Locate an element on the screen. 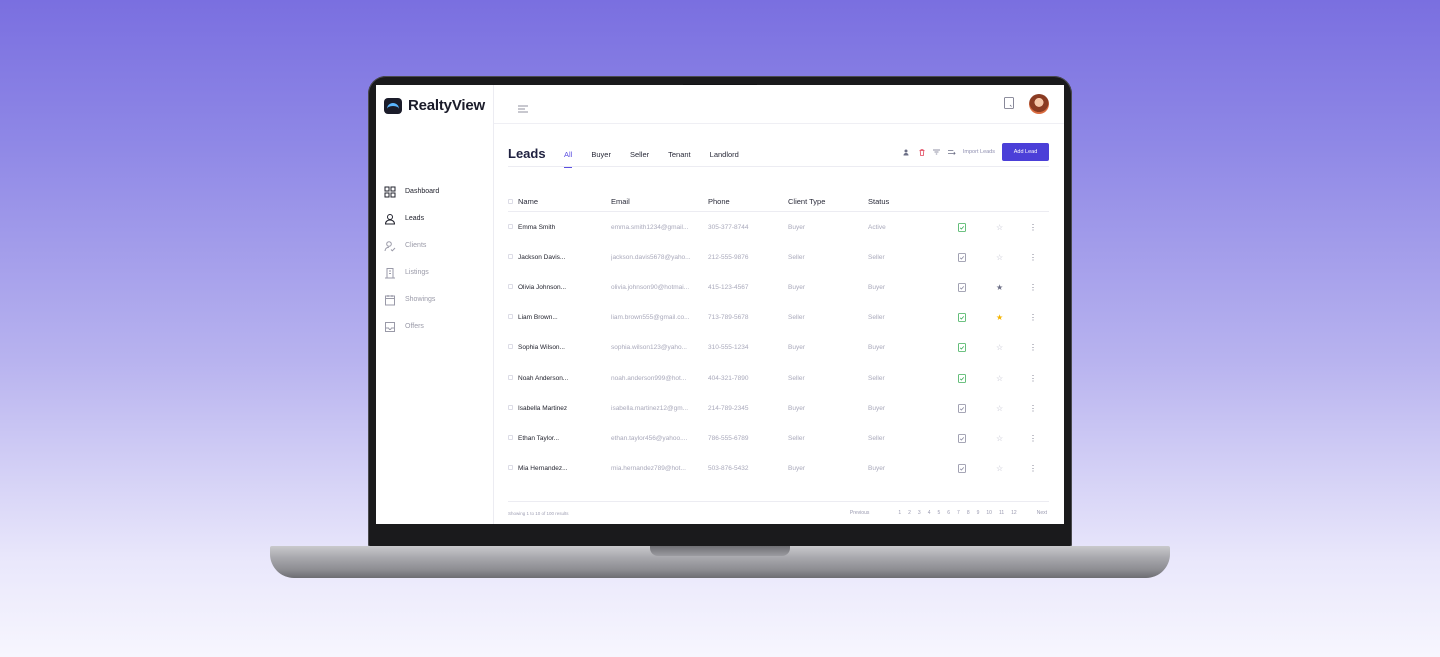 Image resolution: width=1440 pixels, height=657 pixels. sidebar-item-offers: Offers is located at coordinates (411, 326).